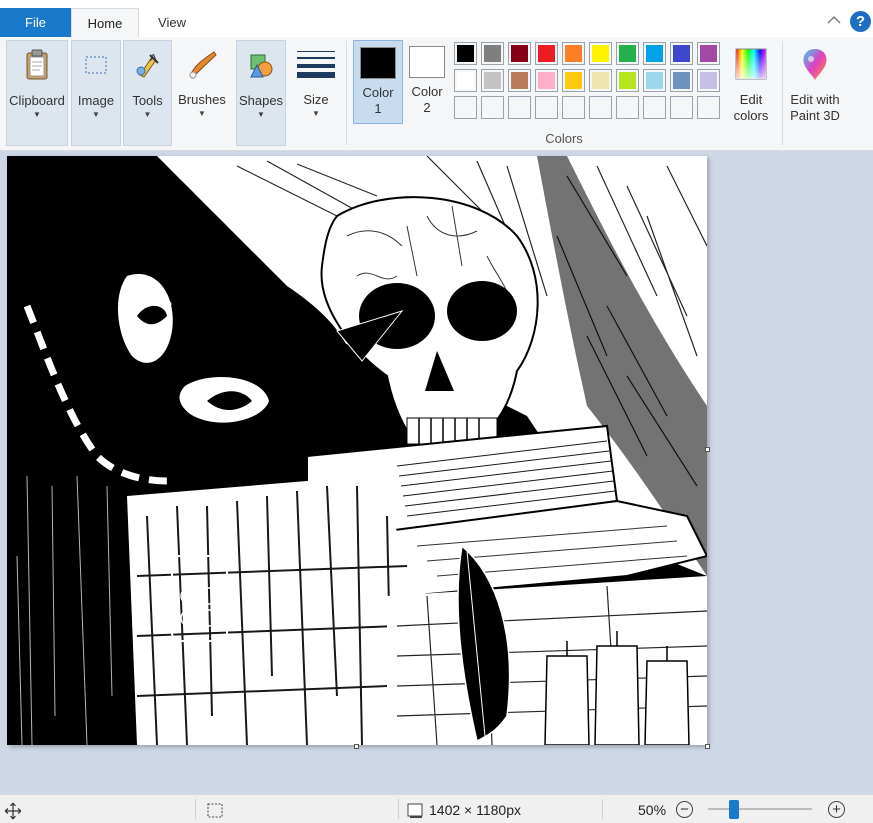 The image size is (873, 823). I want to click on brushes-label: Brushes, so click(202, 99).